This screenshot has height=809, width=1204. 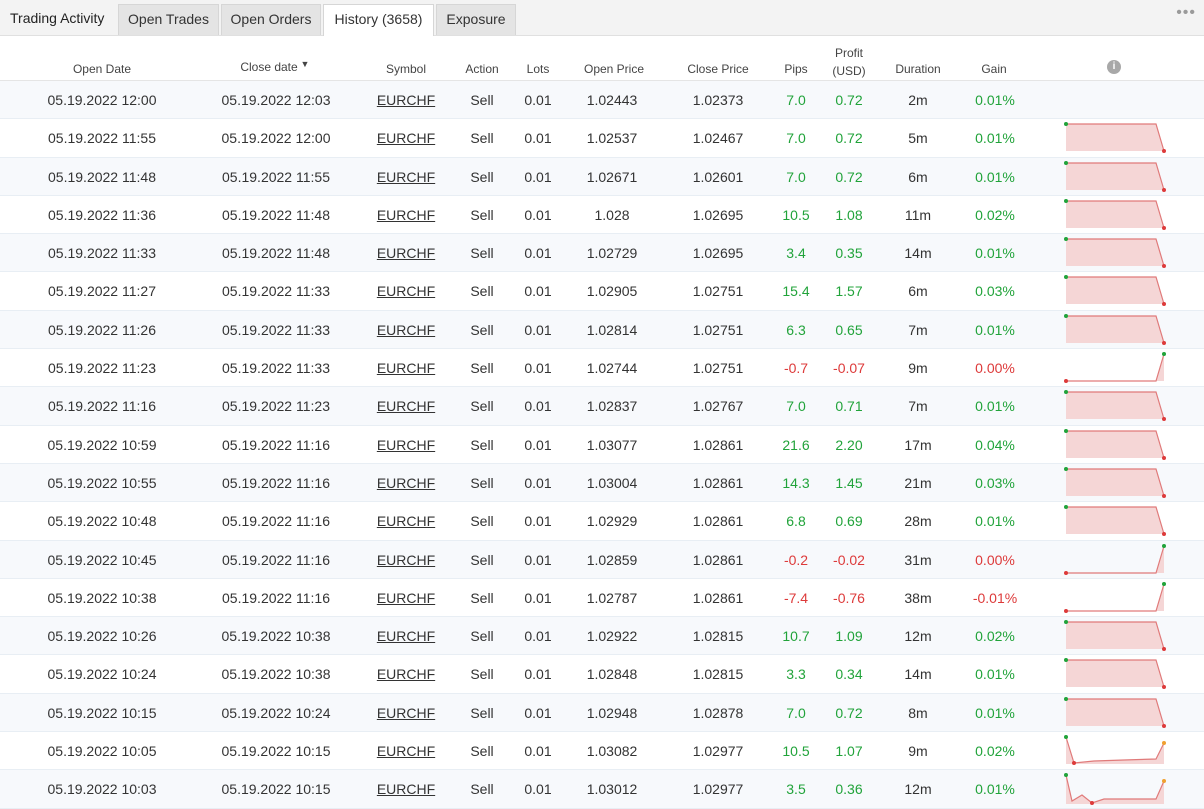 I want to click on open-date-cell: 05.19.2022 11:48, so click(x=102, y=176).